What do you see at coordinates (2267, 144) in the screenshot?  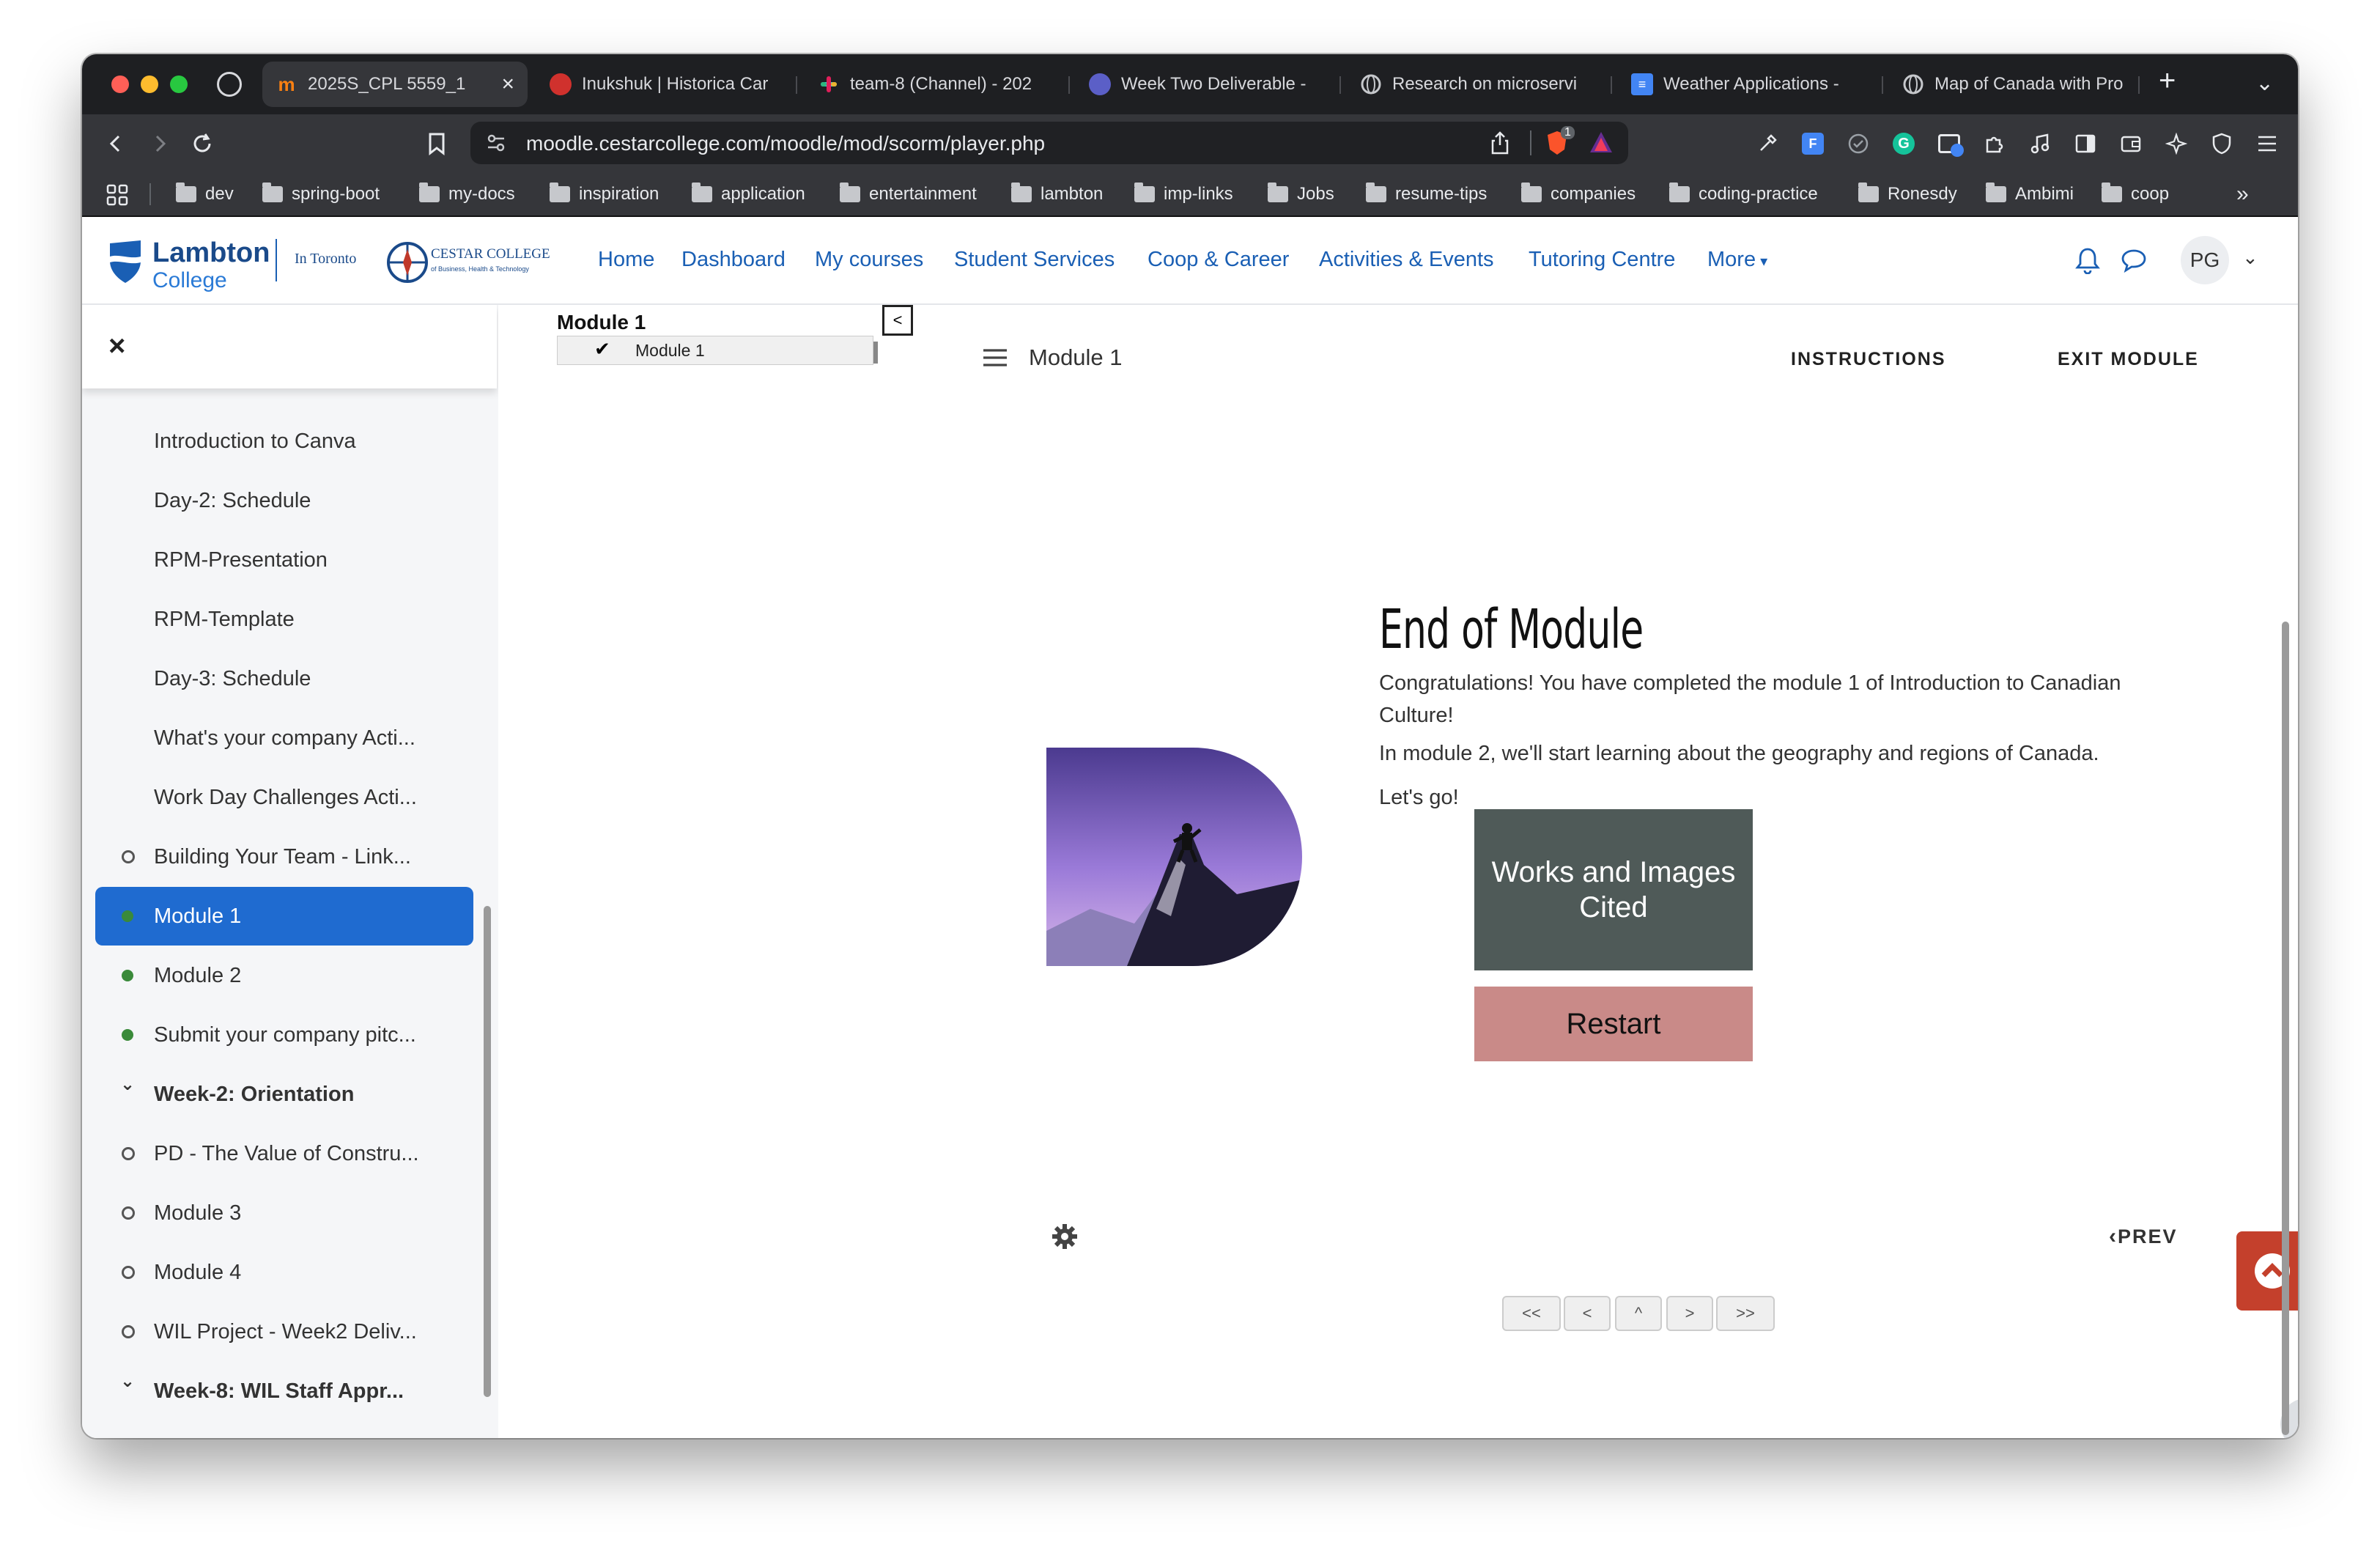 I see `menu-icon` at bounding box center [2267, 144].